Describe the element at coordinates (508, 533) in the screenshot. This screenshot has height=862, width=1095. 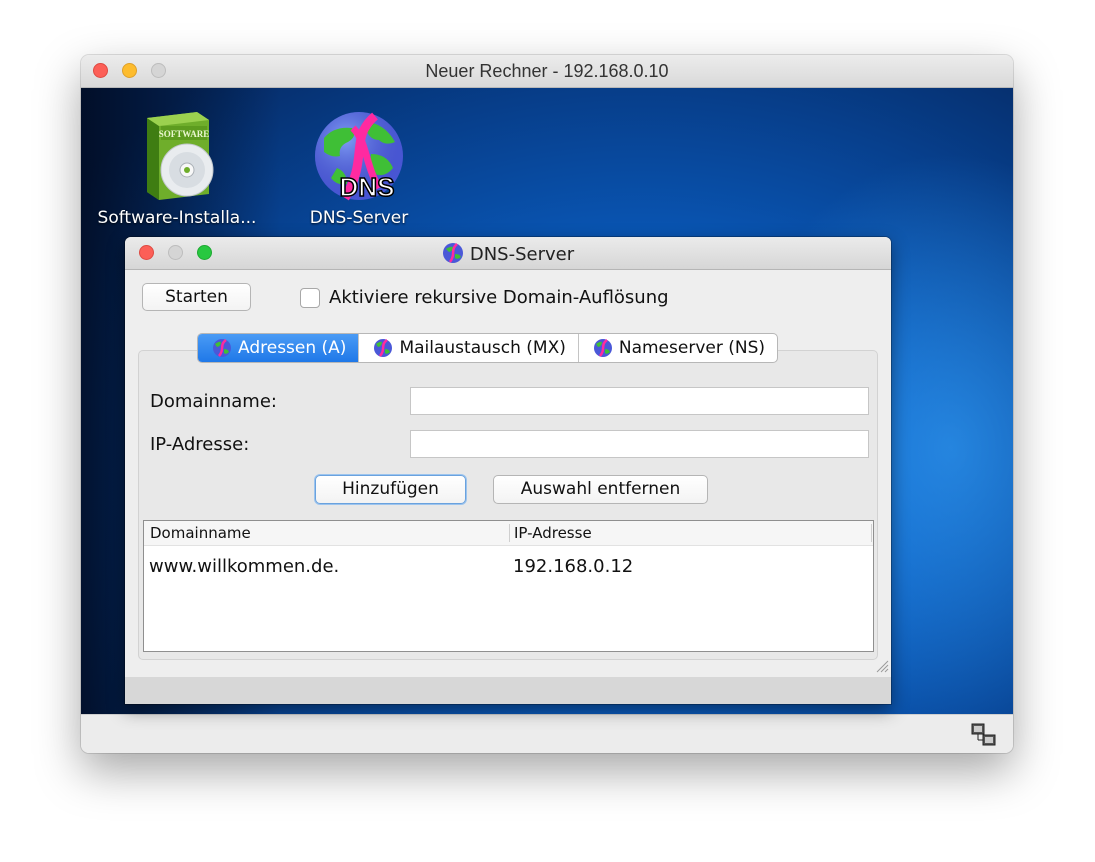
I see `table-header: Domainname IP-Adresse` at that location.